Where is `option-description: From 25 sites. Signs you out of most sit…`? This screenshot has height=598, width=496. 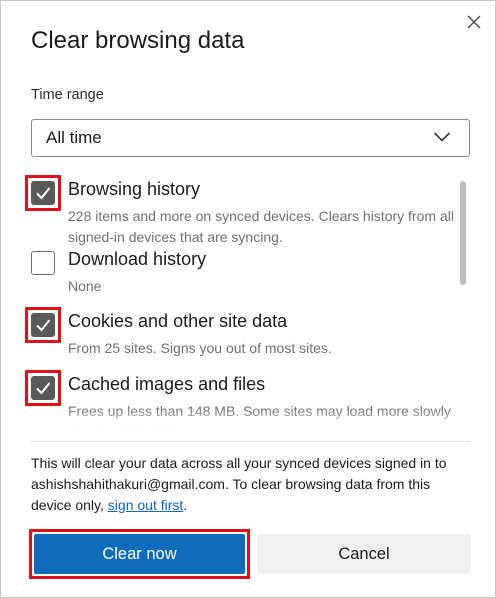 option-description: From 25 sites. Signs you out of most sit… is located at coordinates (200, 348).